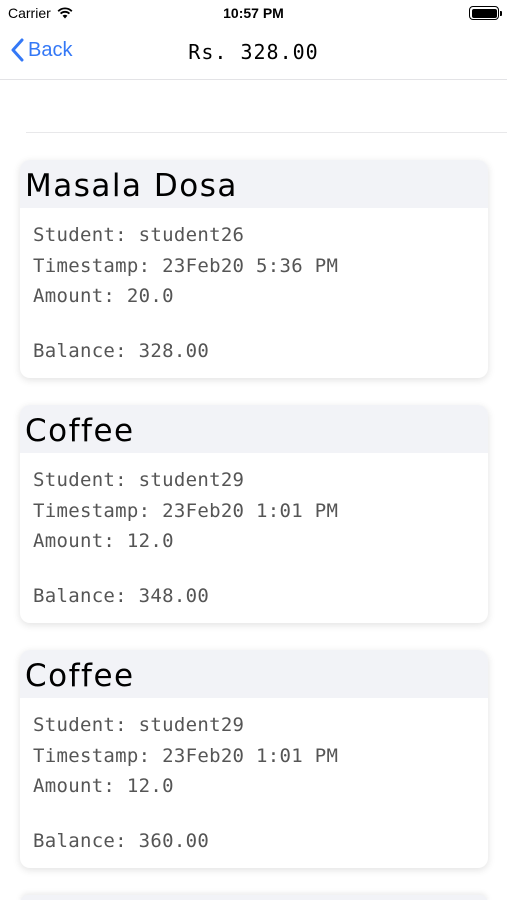 This screenshot has height=900, width=507. Describe the element at coordinates (254, 184) in the screenshot. I see `card-header: Masala Dosa` at that location.